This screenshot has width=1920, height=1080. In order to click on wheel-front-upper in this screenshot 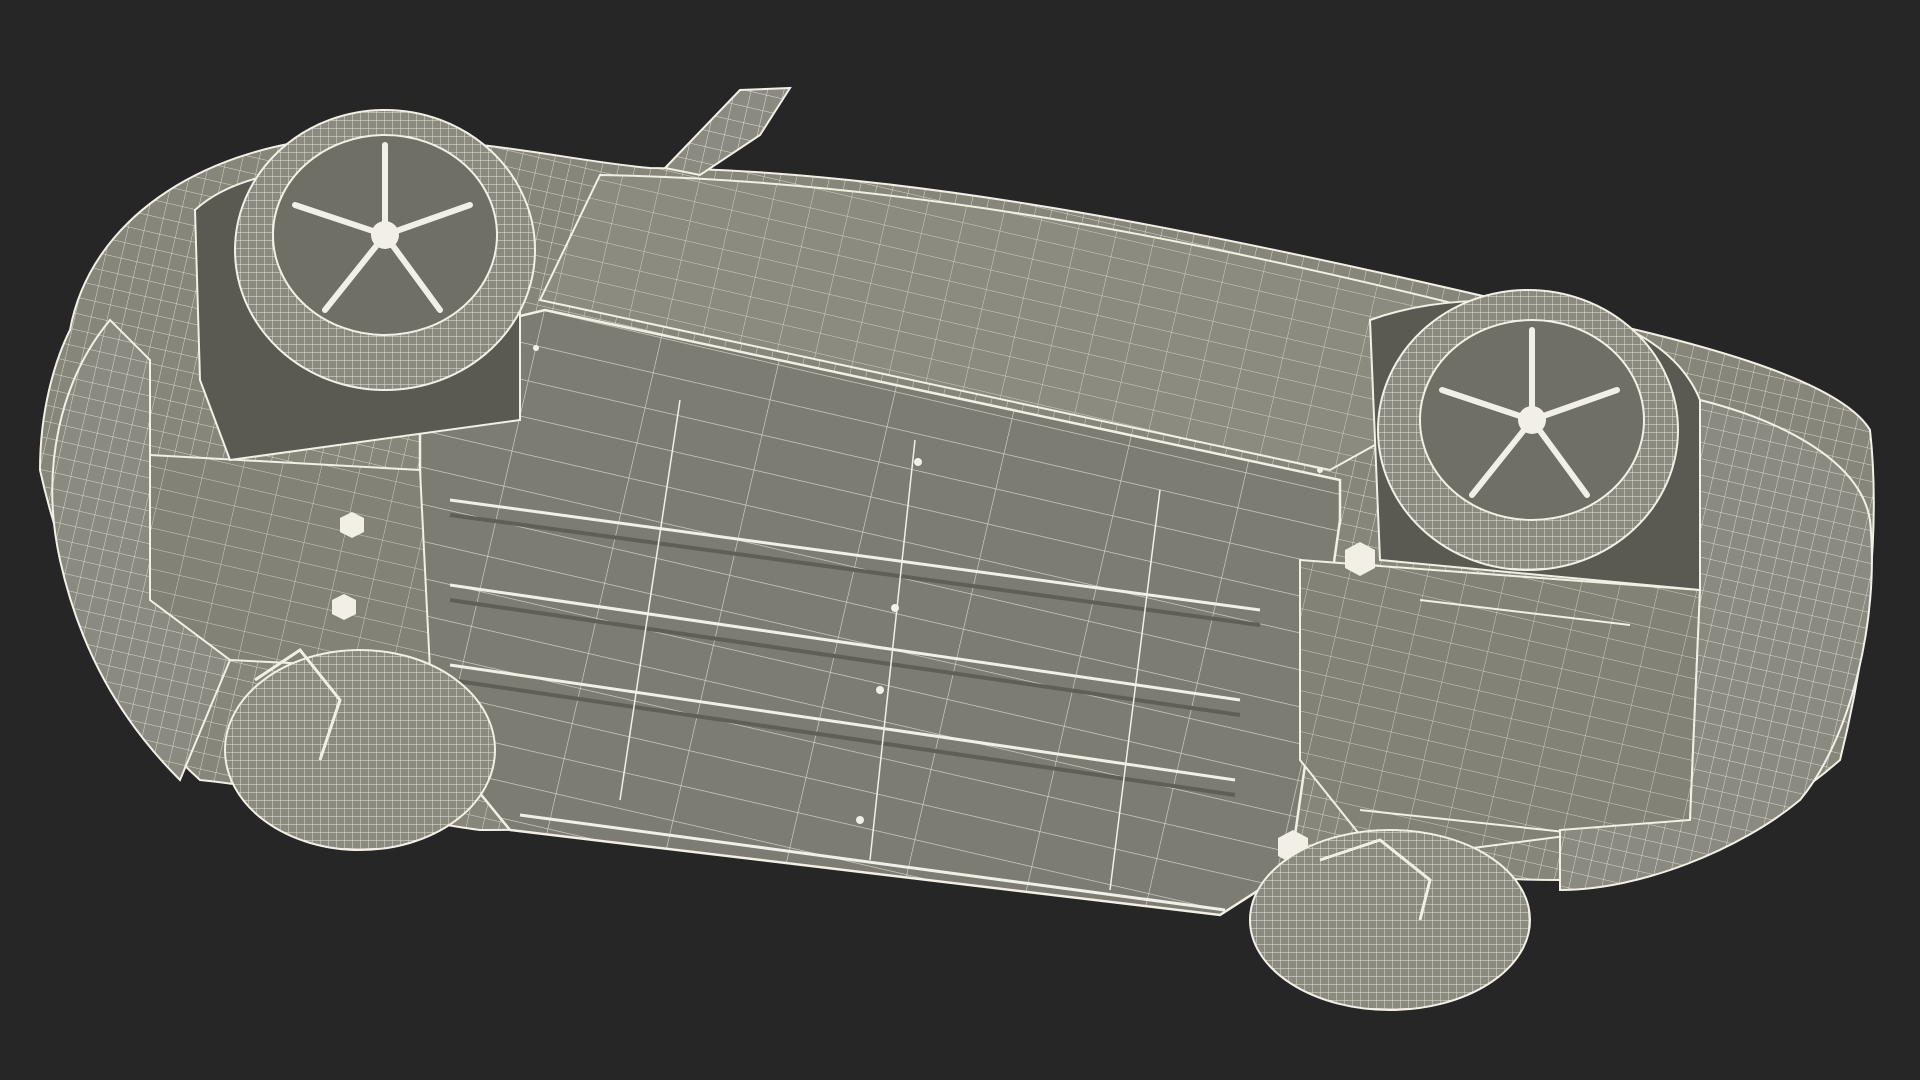, I will do `click(385, 250)`.